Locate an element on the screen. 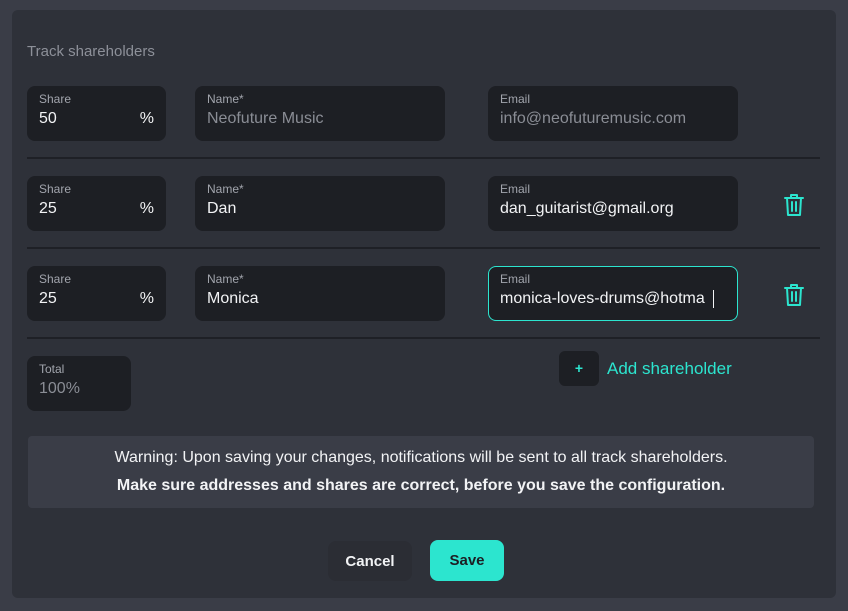 The width and height of the screenshot is (848, 611). text-caret is located at coordinates (713, 299).